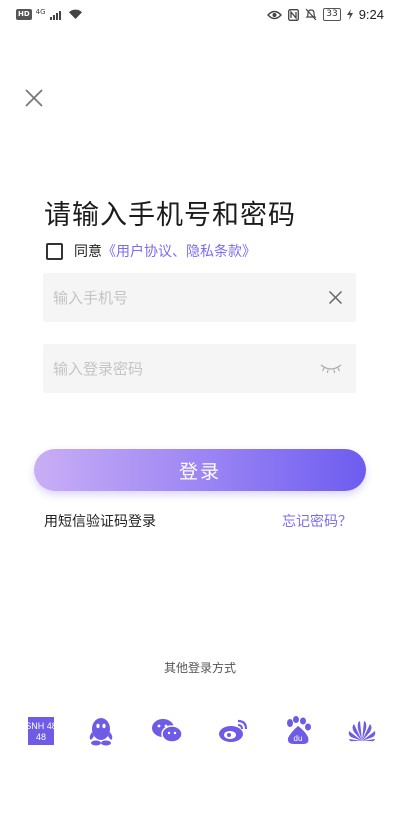  I want to click on sms-login-link: 用短信验证码登录, so click(100, 521).